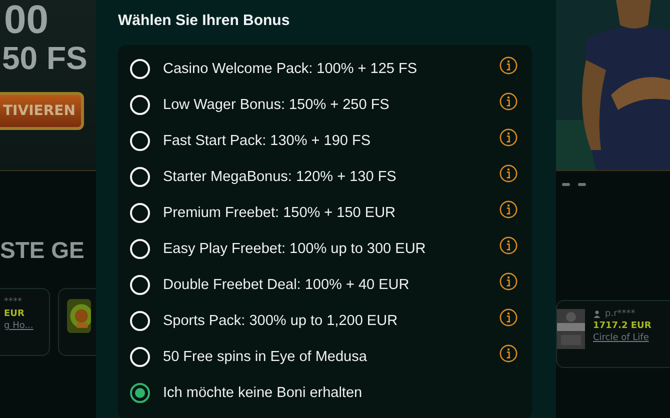 The image size is (670, 418). I want to click on winner-user: ****, so click(13, 302).